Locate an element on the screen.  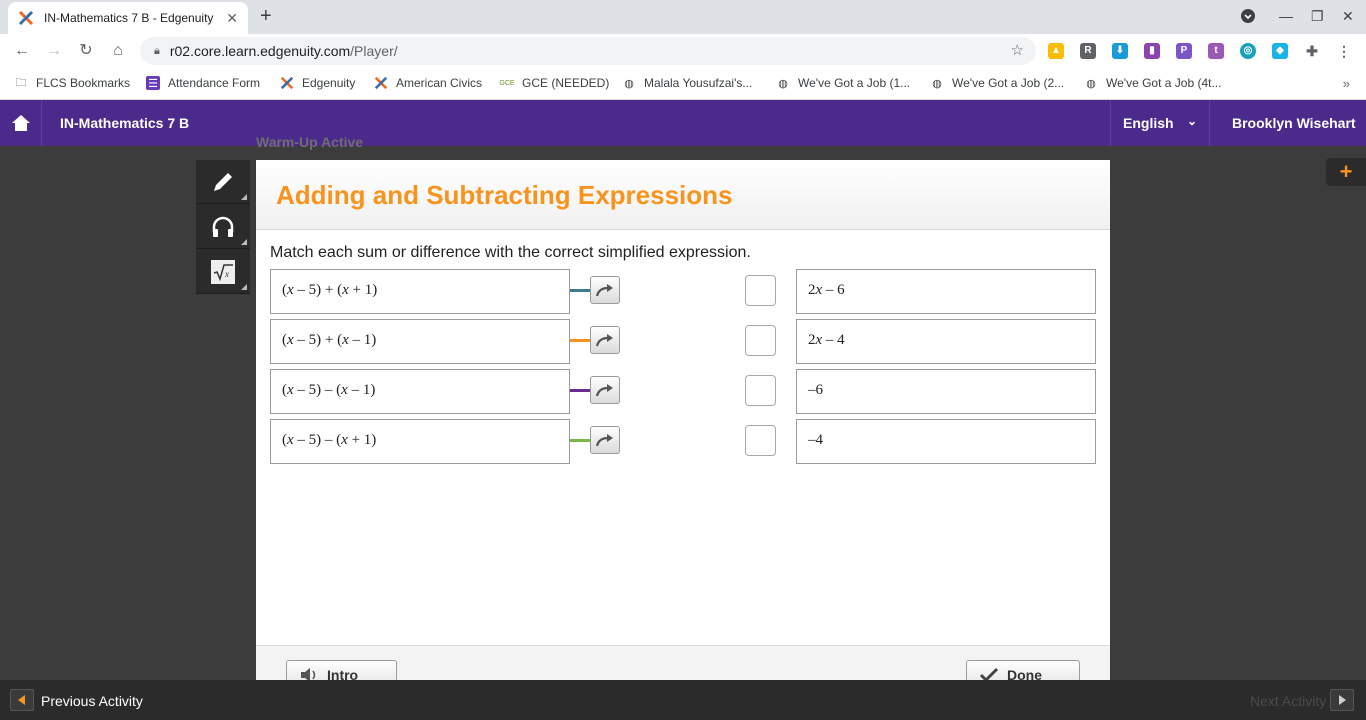
square-root-icon: x is located at coordinates (223, 271).